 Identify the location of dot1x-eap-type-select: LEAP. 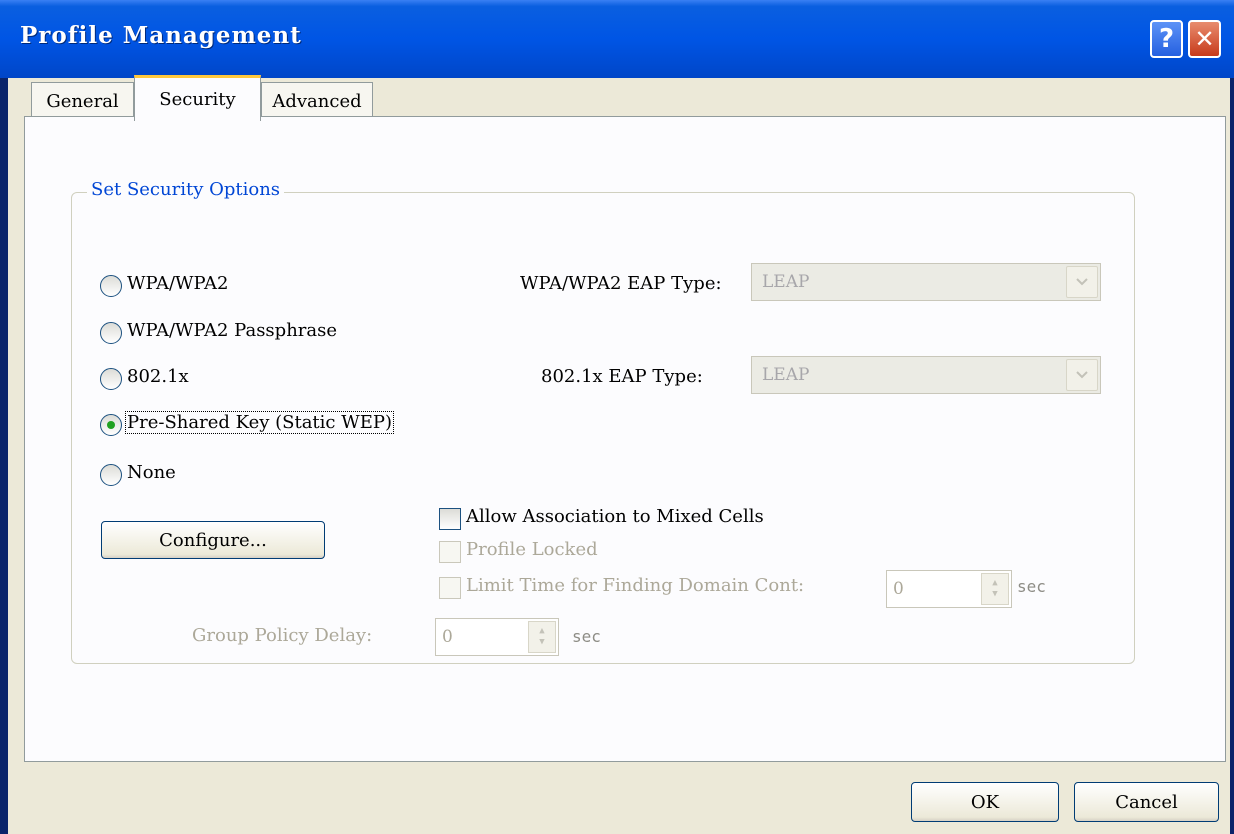
(926, 375).